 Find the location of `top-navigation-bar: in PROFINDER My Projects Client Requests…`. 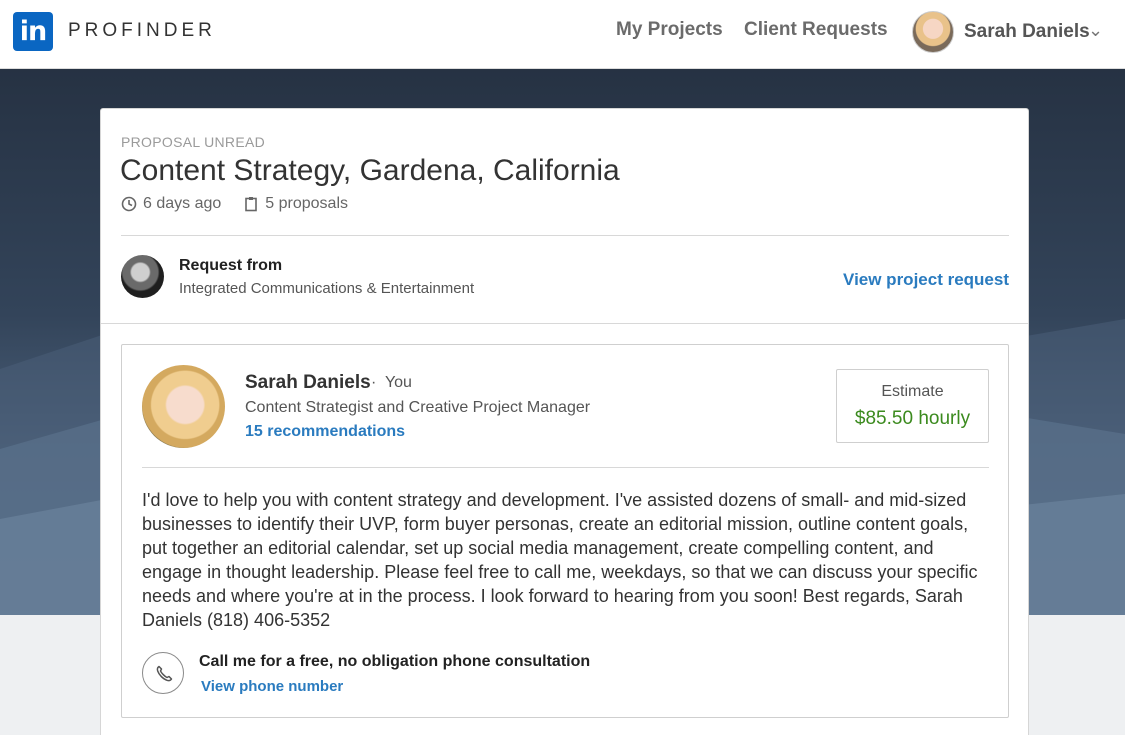

top-navigation-bar: in PROFINDER My Projects Client Requests… is located at coordinates (562, 34).